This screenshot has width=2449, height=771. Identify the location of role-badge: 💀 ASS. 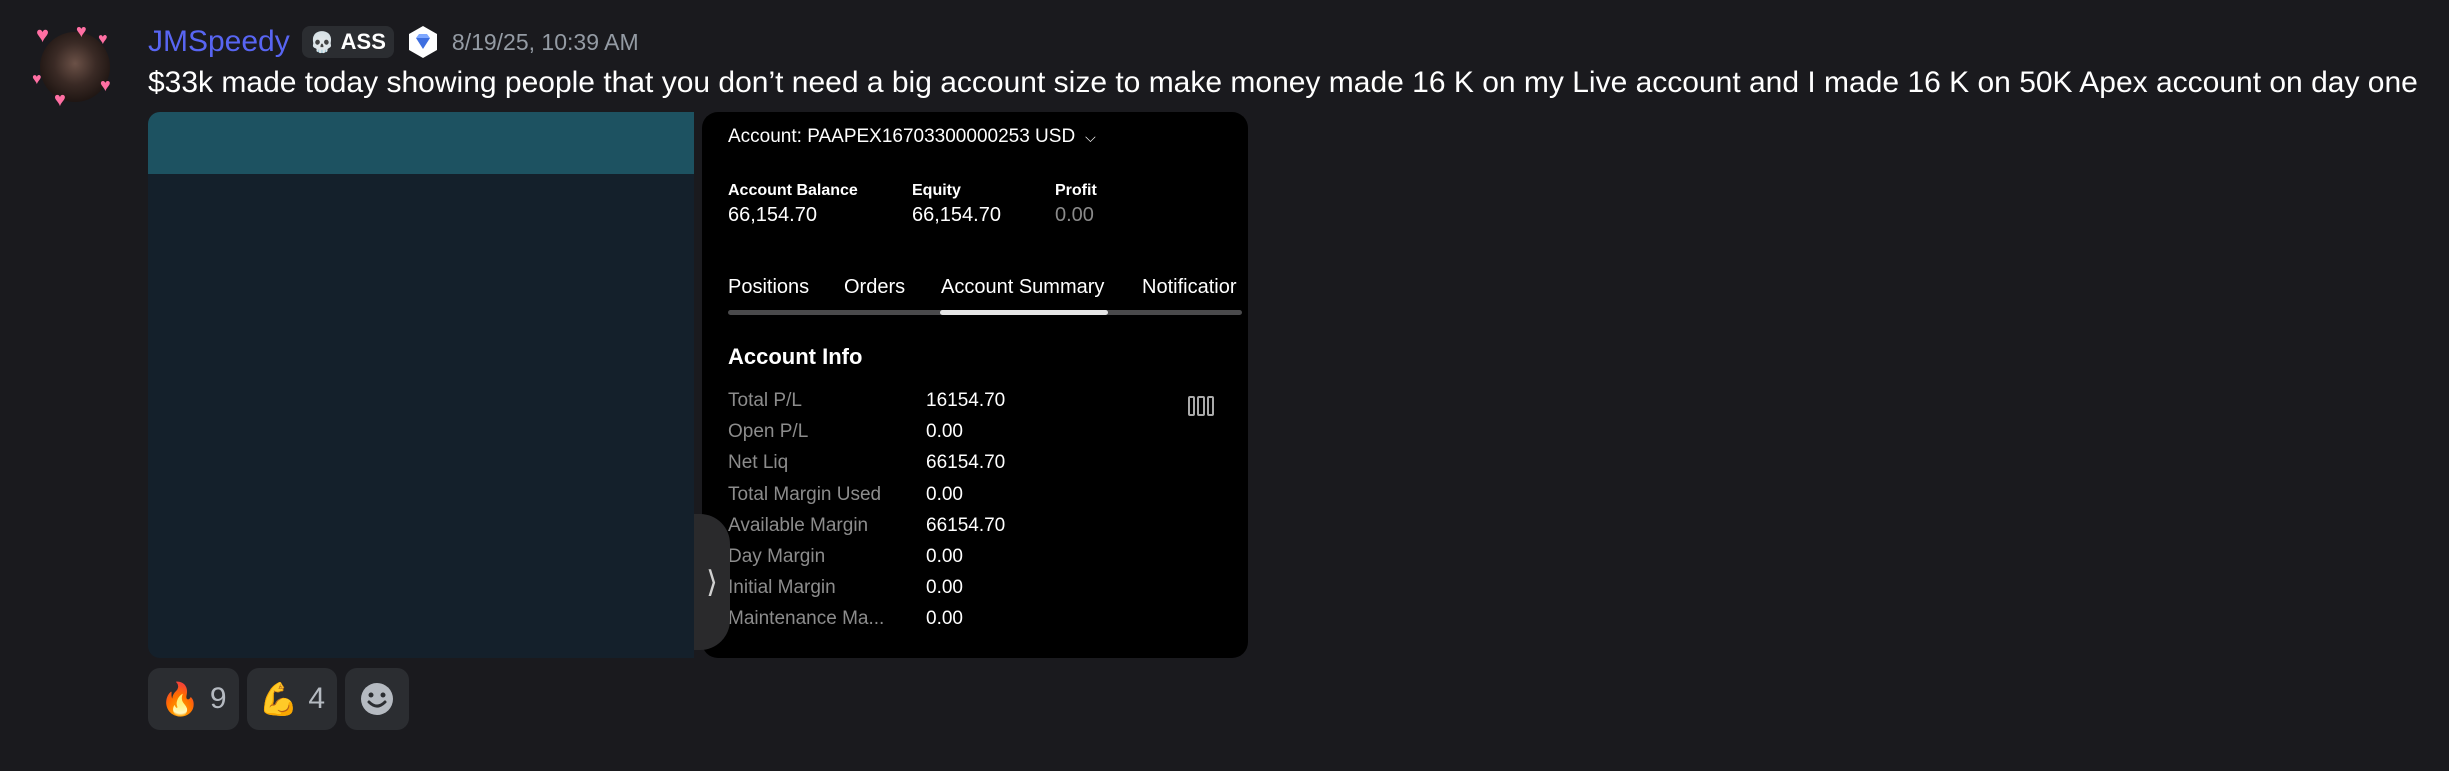
(347, 42).